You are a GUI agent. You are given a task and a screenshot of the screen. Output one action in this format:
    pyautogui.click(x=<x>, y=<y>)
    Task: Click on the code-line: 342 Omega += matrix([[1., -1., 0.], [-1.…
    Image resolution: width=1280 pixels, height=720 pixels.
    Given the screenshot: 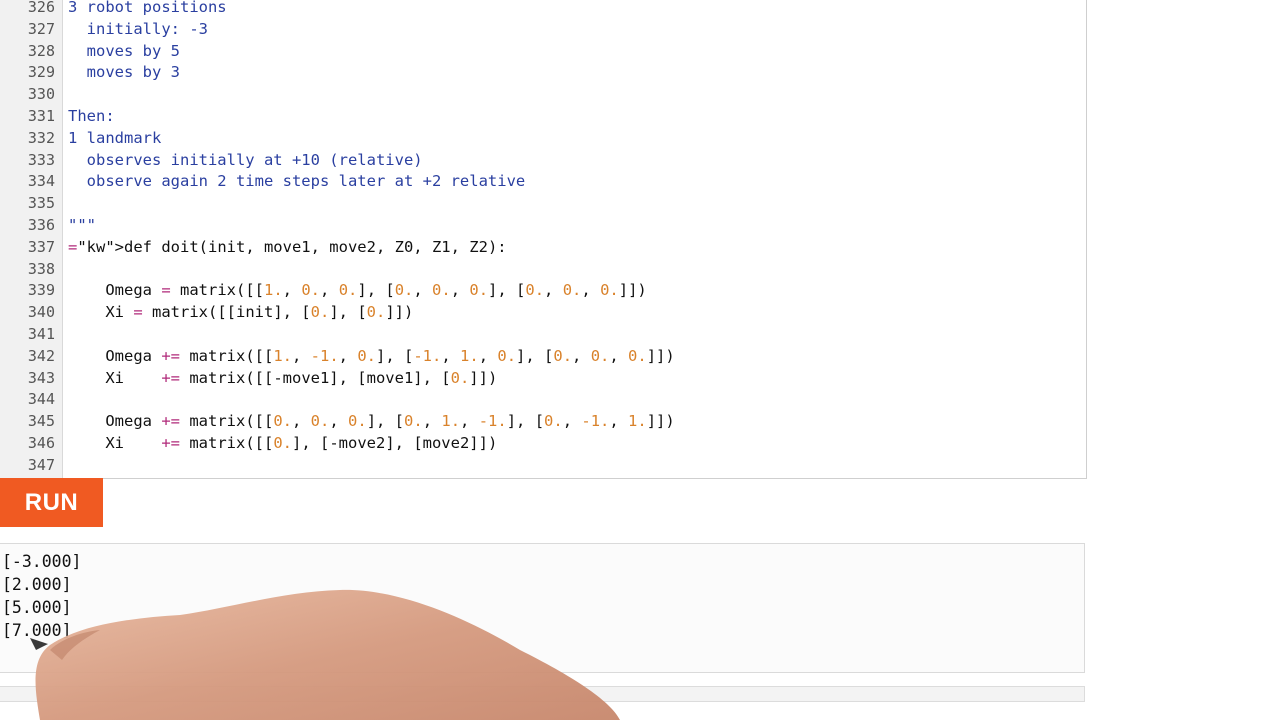 What is the action you would take?
    pyautogui.click(x=543, y=357)
    